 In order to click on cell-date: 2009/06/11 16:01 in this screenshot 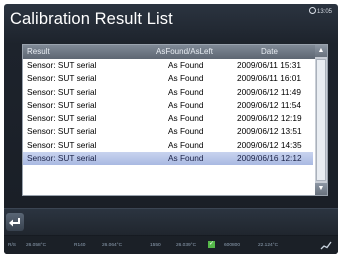, I will do `click(269, 78)`.